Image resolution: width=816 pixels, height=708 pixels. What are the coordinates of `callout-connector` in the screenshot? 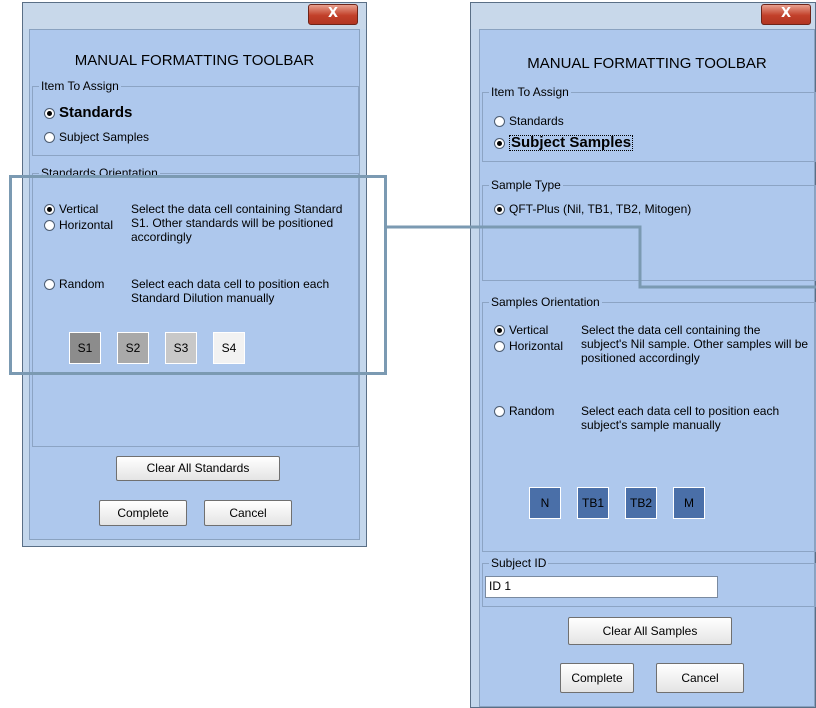 It's located at (601, 257).